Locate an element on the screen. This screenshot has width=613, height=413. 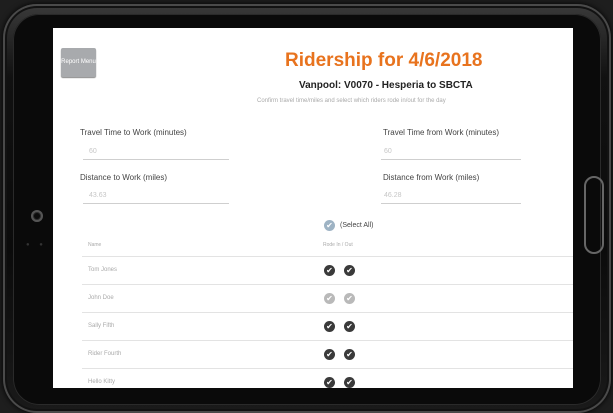
table-row: Sally Fifth ✔ ✔ is located at coordinates (327, 327).